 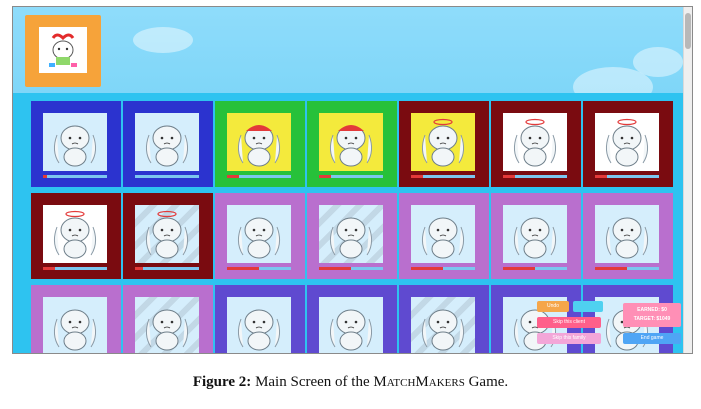 I want to click on game-name: MatchMakers, so click(x=419, y=382).